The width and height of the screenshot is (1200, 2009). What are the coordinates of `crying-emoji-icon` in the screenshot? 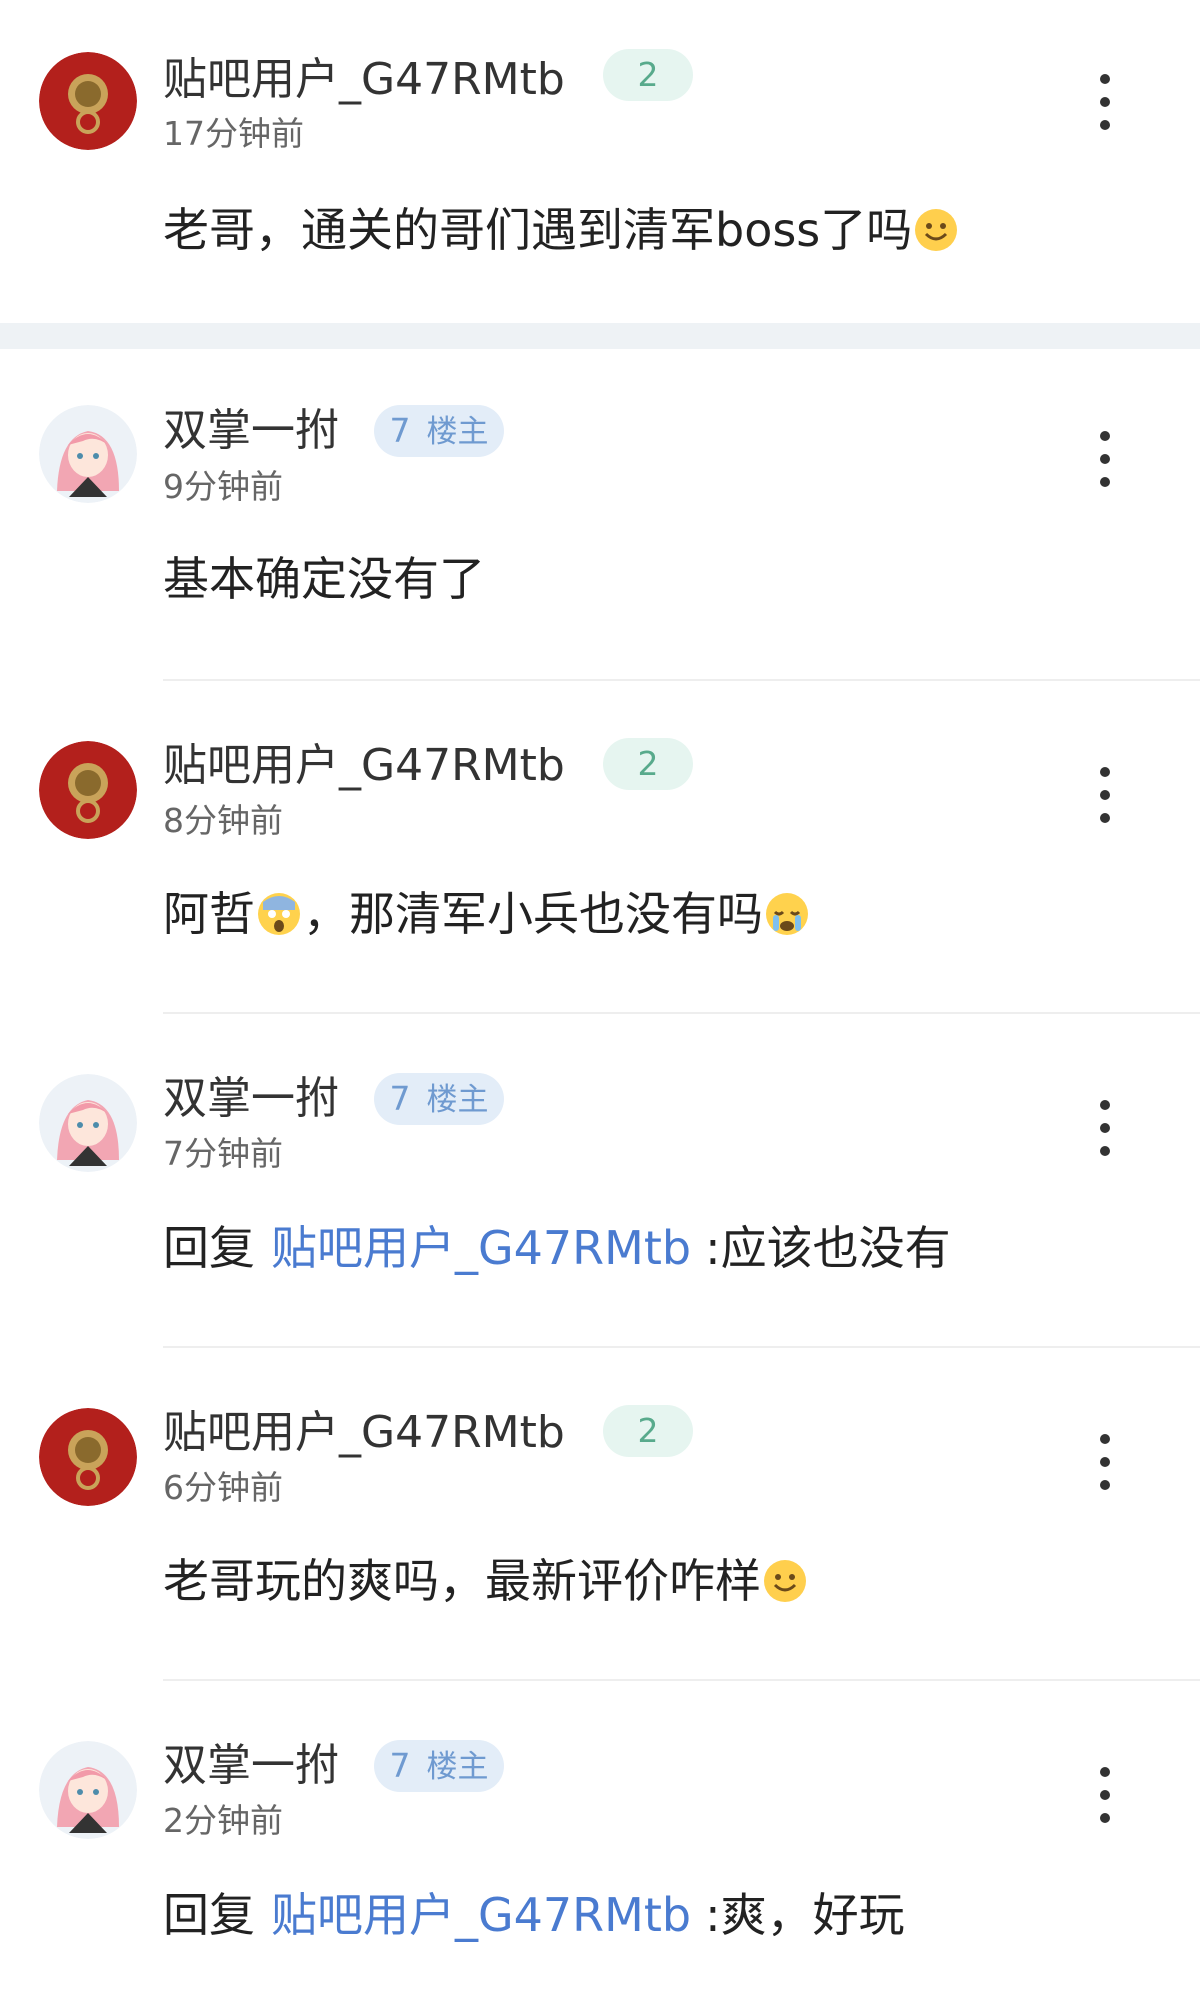 It's located at (787, 914).